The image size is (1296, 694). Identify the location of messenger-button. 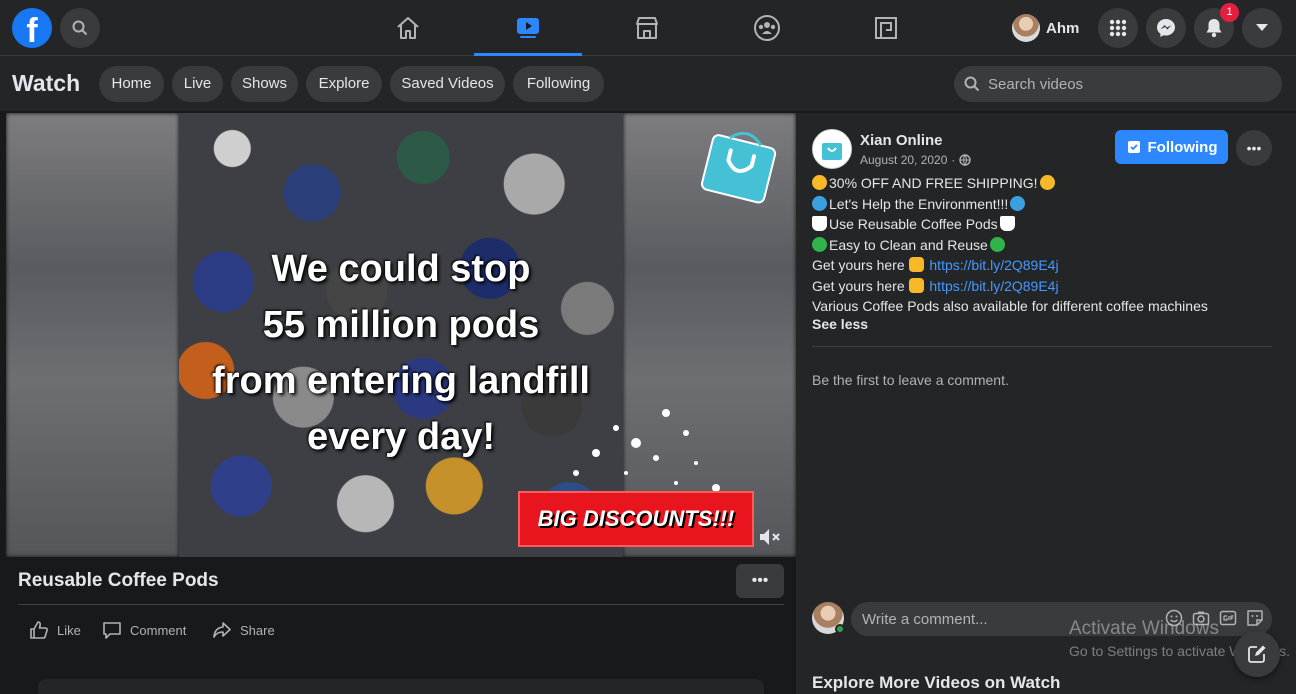
(1166, 28).